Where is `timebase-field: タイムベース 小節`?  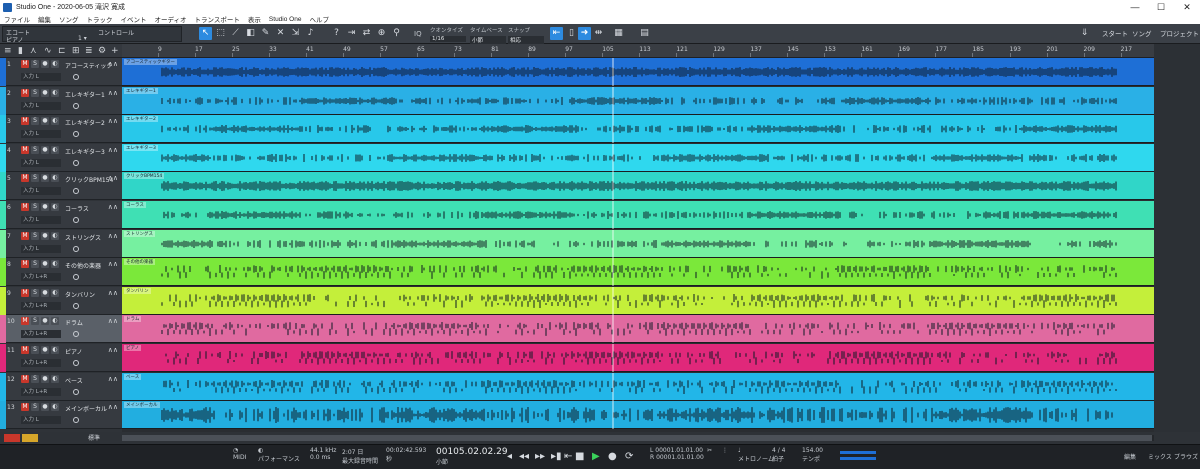 timebase-field: タイムベース 小節 is located at coordinates (488, 35).